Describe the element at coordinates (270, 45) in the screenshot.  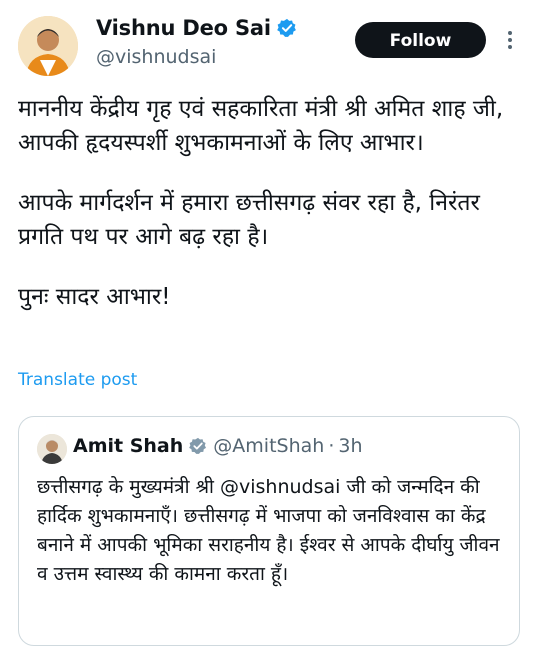
I see `post-header: Vishnu Deo Sai @vishnudsai Follow` at that location.